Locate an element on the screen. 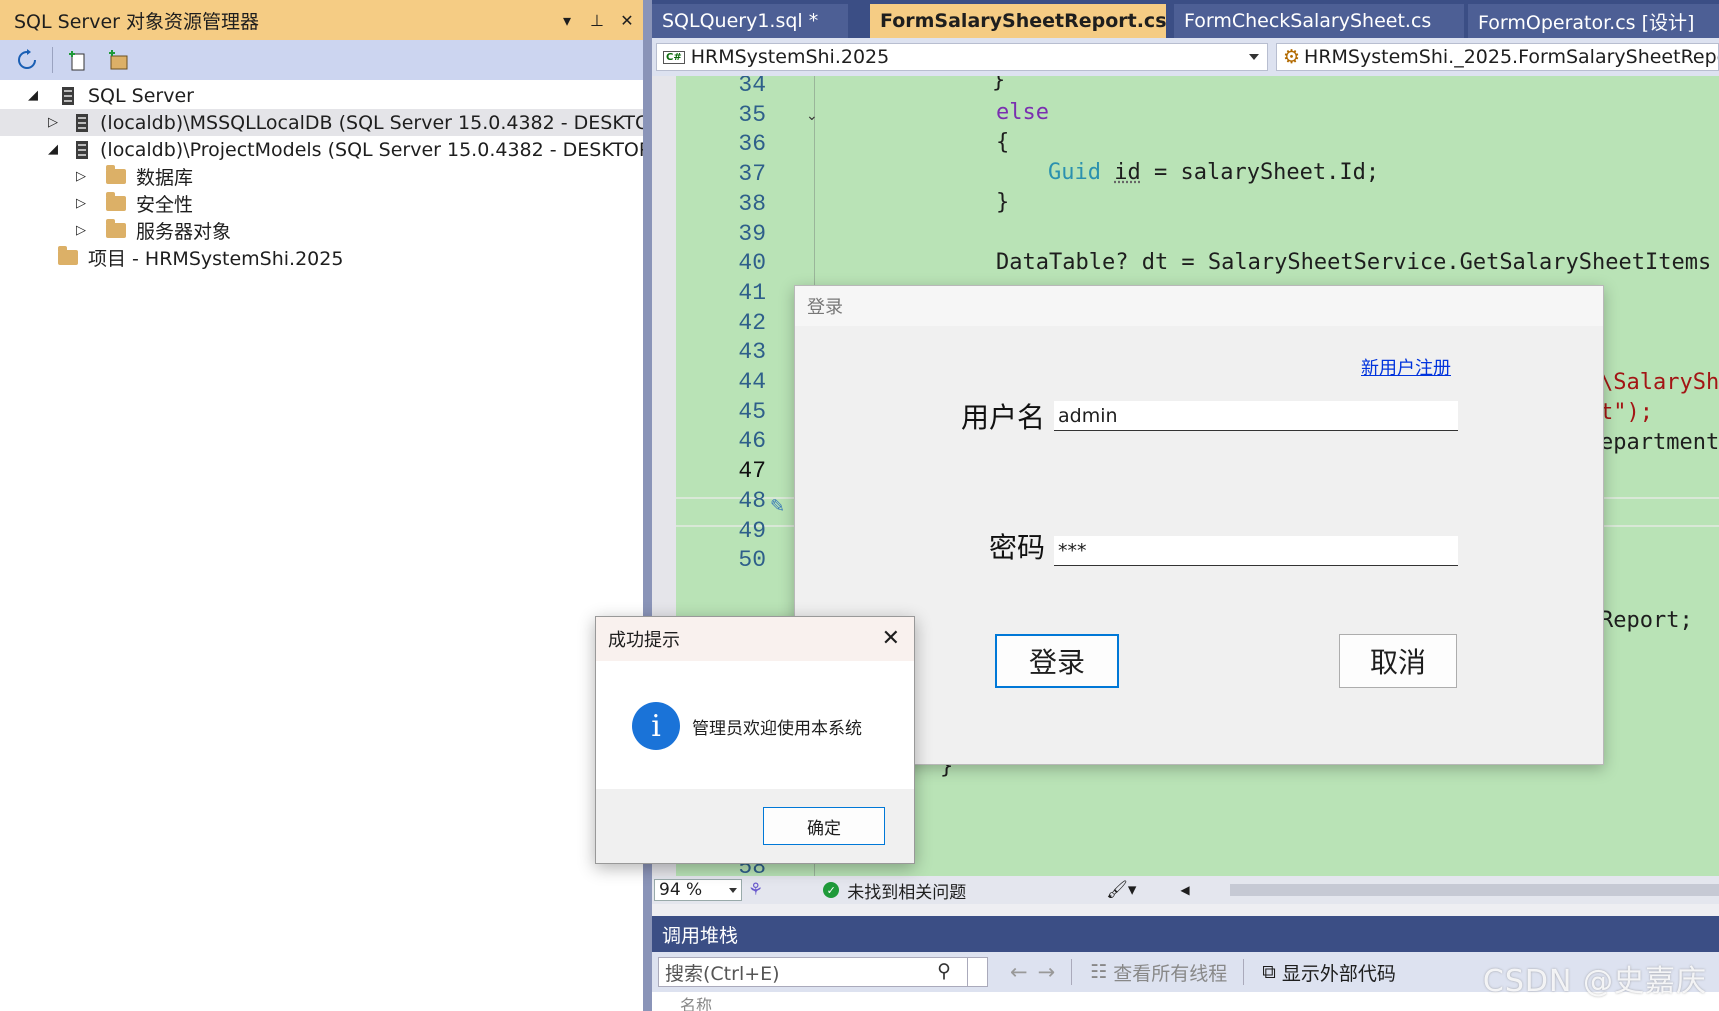 The height and width of the screenshot is (1011, 1719). tree-node: ▷ 数据库 is located at coordinates (321, 176).